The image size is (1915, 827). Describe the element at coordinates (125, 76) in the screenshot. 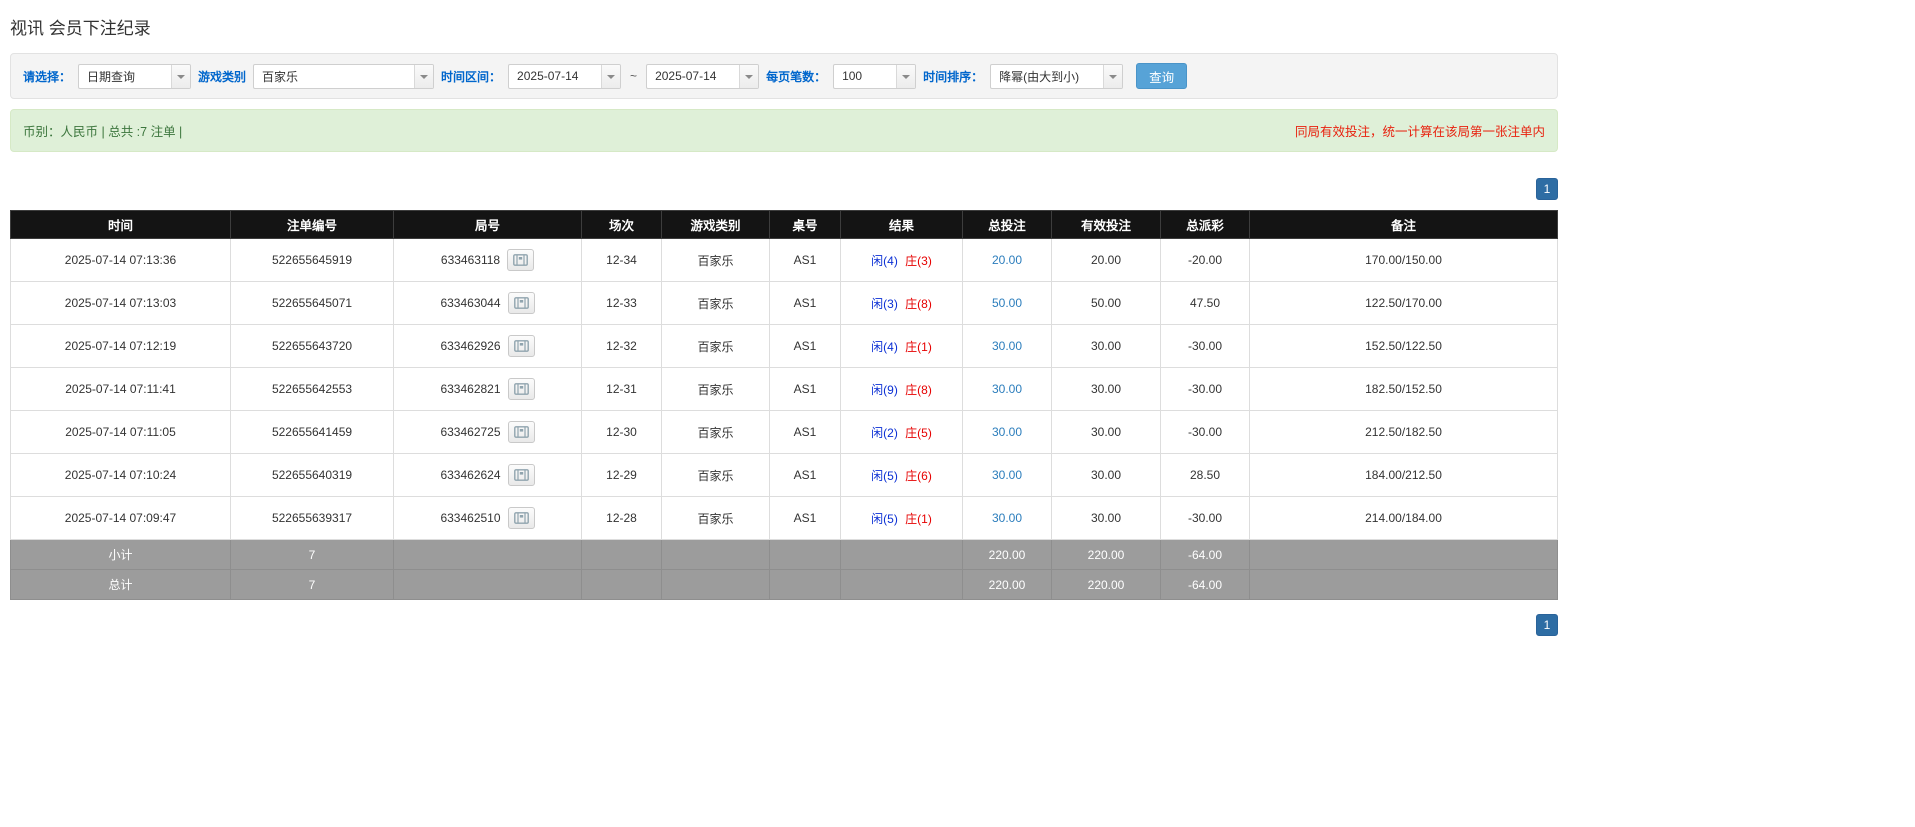

I see `query-type-input` at that location.